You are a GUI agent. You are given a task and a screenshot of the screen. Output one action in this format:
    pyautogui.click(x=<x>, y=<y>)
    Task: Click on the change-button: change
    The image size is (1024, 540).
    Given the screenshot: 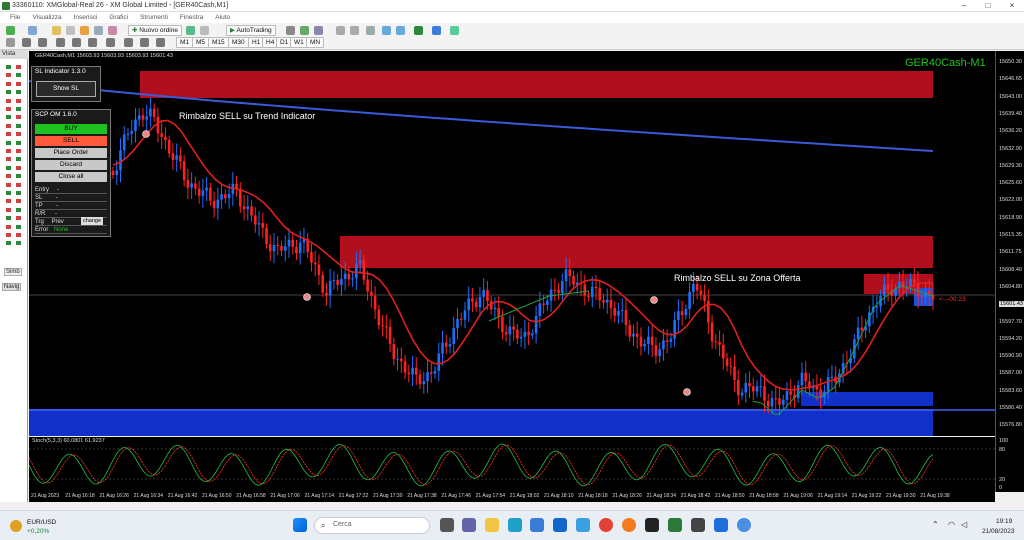 What is the action you would take?
    pyautogui.click(x=92, y=221)
    